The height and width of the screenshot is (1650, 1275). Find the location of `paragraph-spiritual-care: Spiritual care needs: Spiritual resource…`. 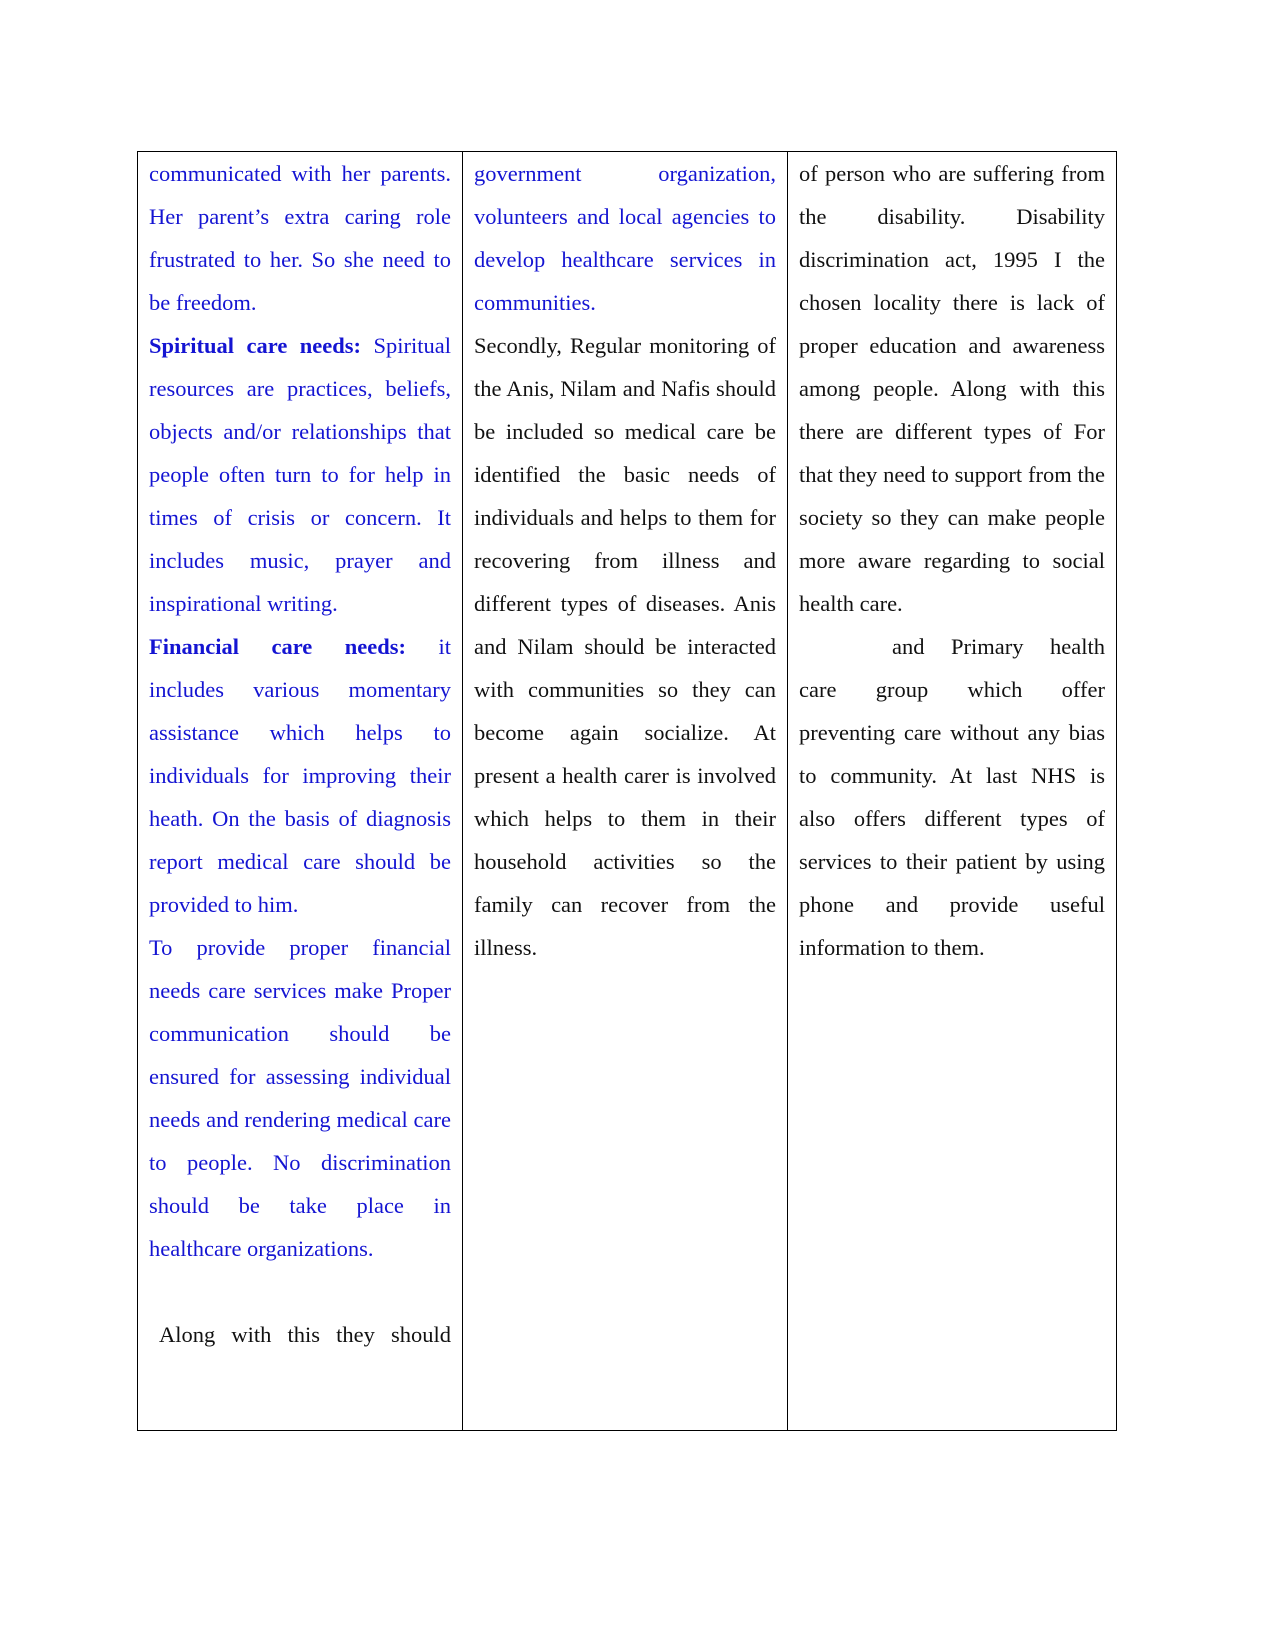

paragraph-spiritual-care: Spiritual care needs: Spiritual resource… is located at coordinates (300, 474).